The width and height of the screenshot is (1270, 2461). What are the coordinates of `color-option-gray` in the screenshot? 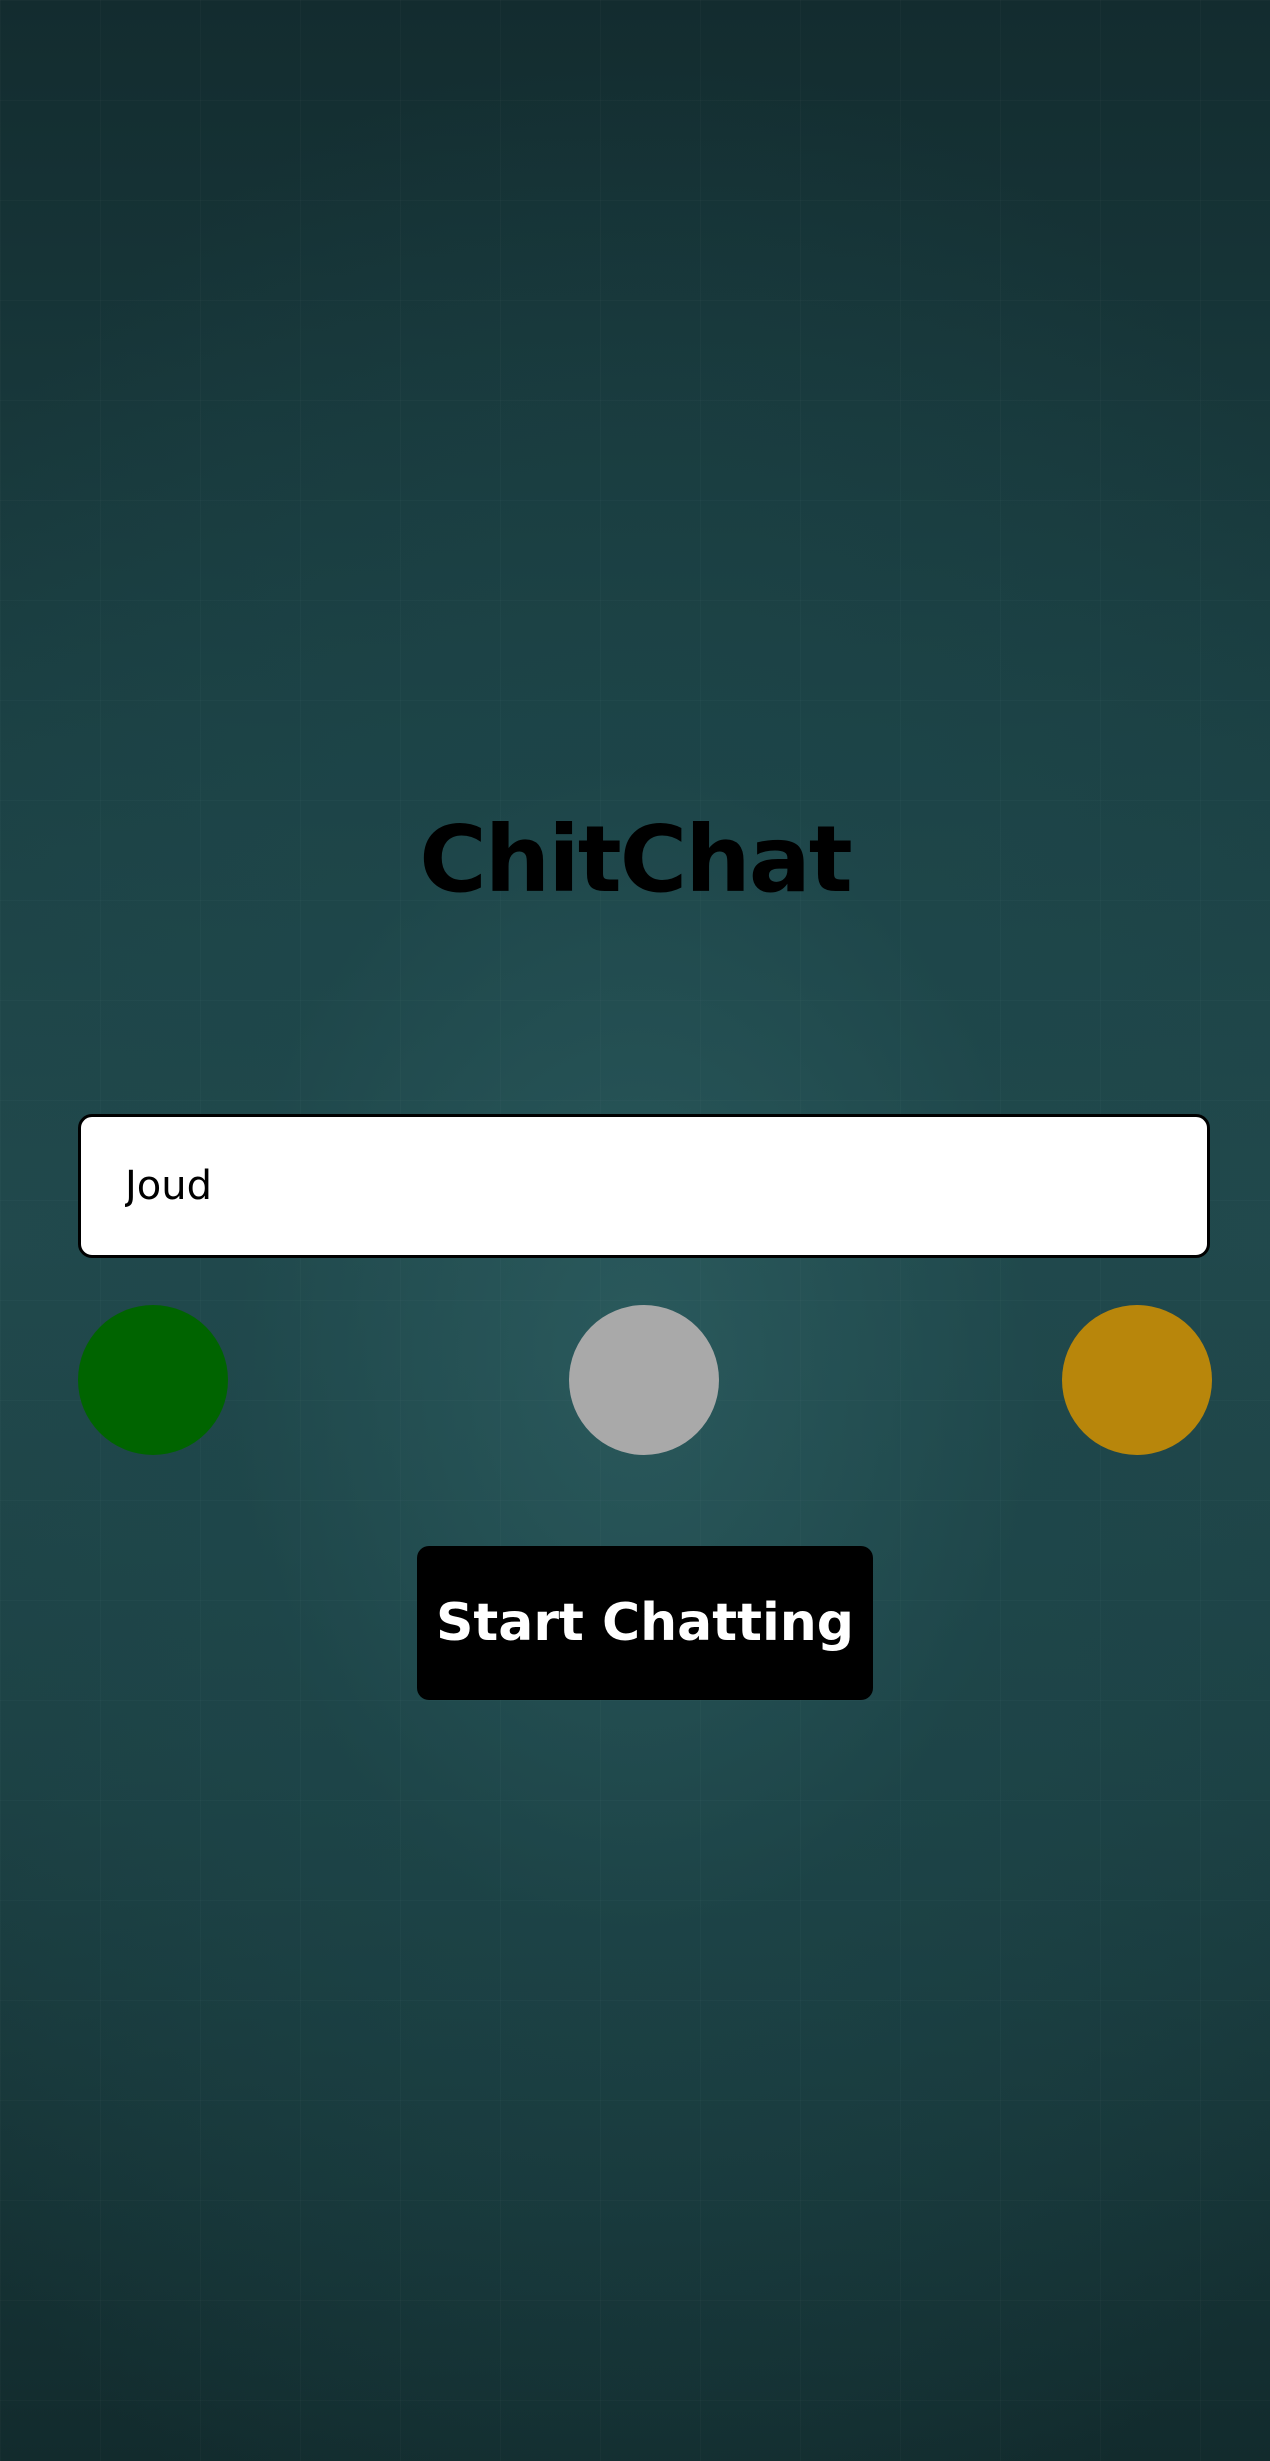 It's located at (644, 1380).